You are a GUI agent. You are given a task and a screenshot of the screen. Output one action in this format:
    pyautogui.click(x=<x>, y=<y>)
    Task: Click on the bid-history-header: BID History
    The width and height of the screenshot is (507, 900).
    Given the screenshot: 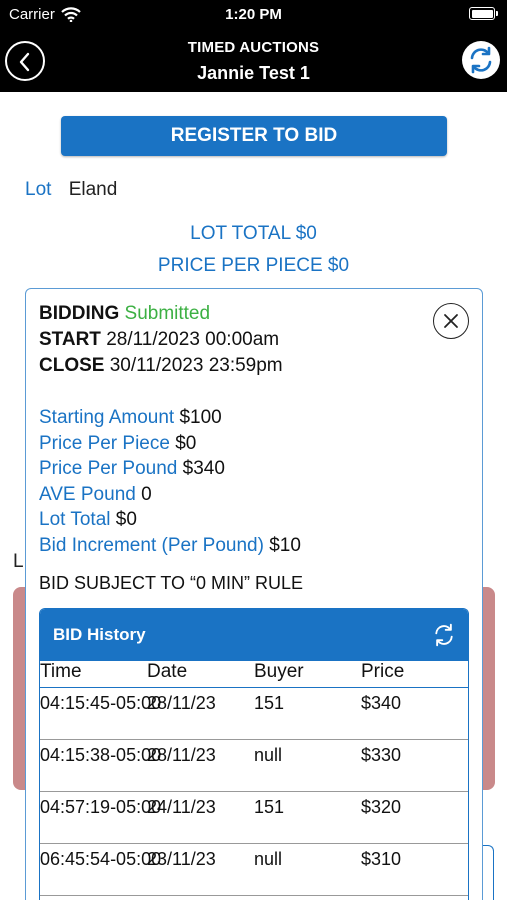 What is the action you would take?
    pyautogui.click(x=254, y=635)
    